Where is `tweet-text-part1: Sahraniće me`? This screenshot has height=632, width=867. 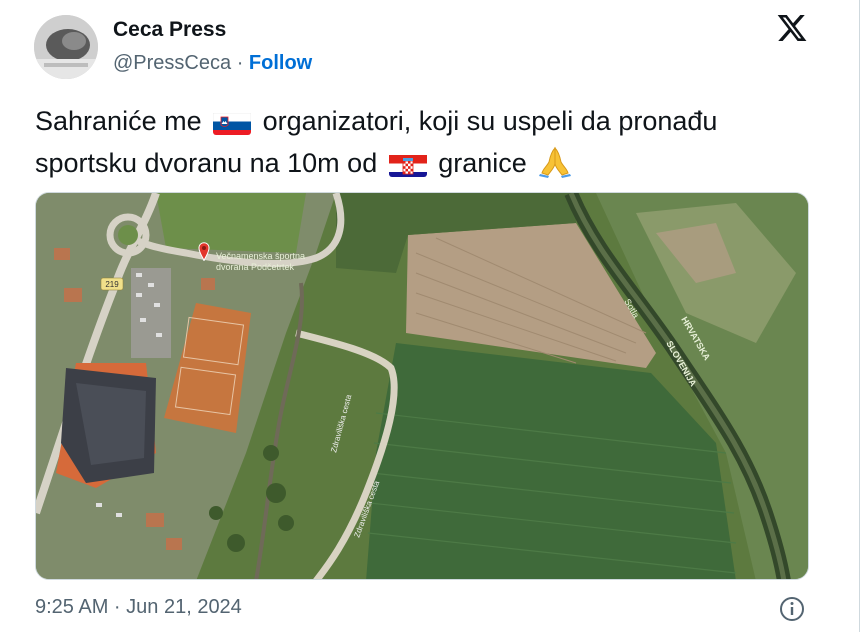 tweet-text-part1: Sahraniće me is located at coordinates (118, 121).